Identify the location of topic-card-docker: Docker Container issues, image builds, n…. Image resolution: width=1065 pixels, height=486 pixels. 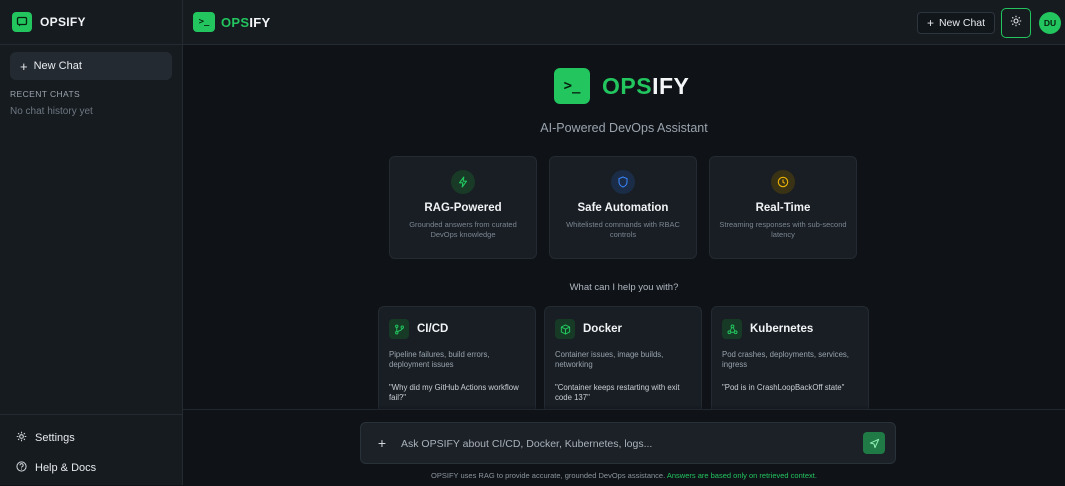
(623, 358).